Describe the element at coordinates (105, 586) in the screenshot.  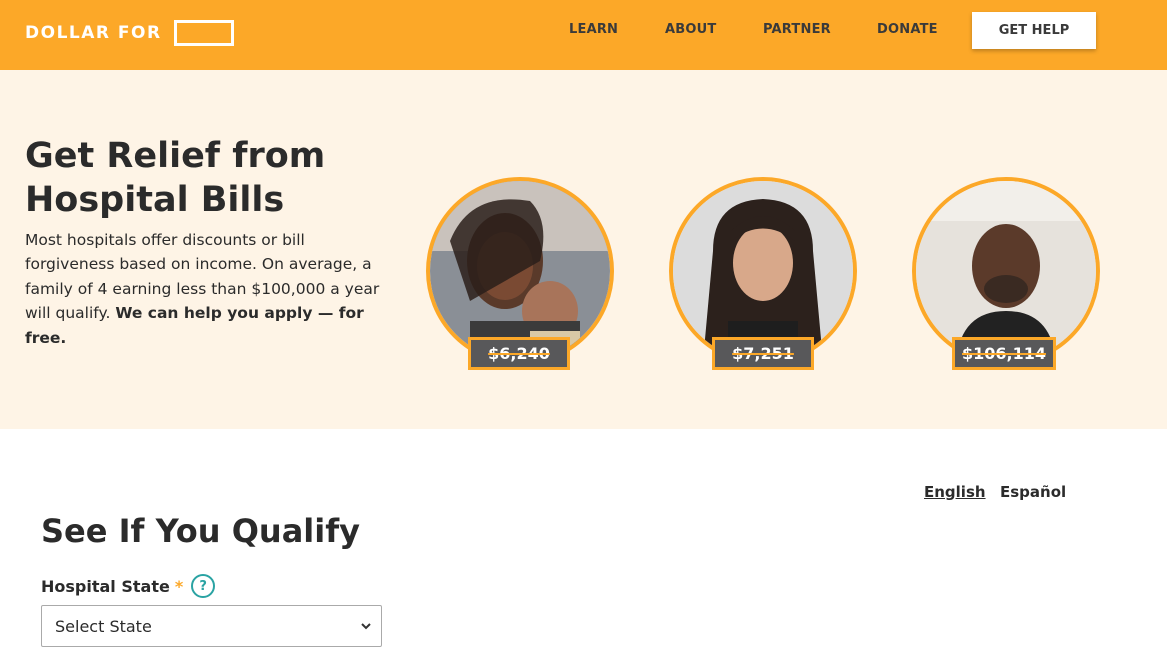
I see `hospital-state-label-text: Hospital State` at that location.